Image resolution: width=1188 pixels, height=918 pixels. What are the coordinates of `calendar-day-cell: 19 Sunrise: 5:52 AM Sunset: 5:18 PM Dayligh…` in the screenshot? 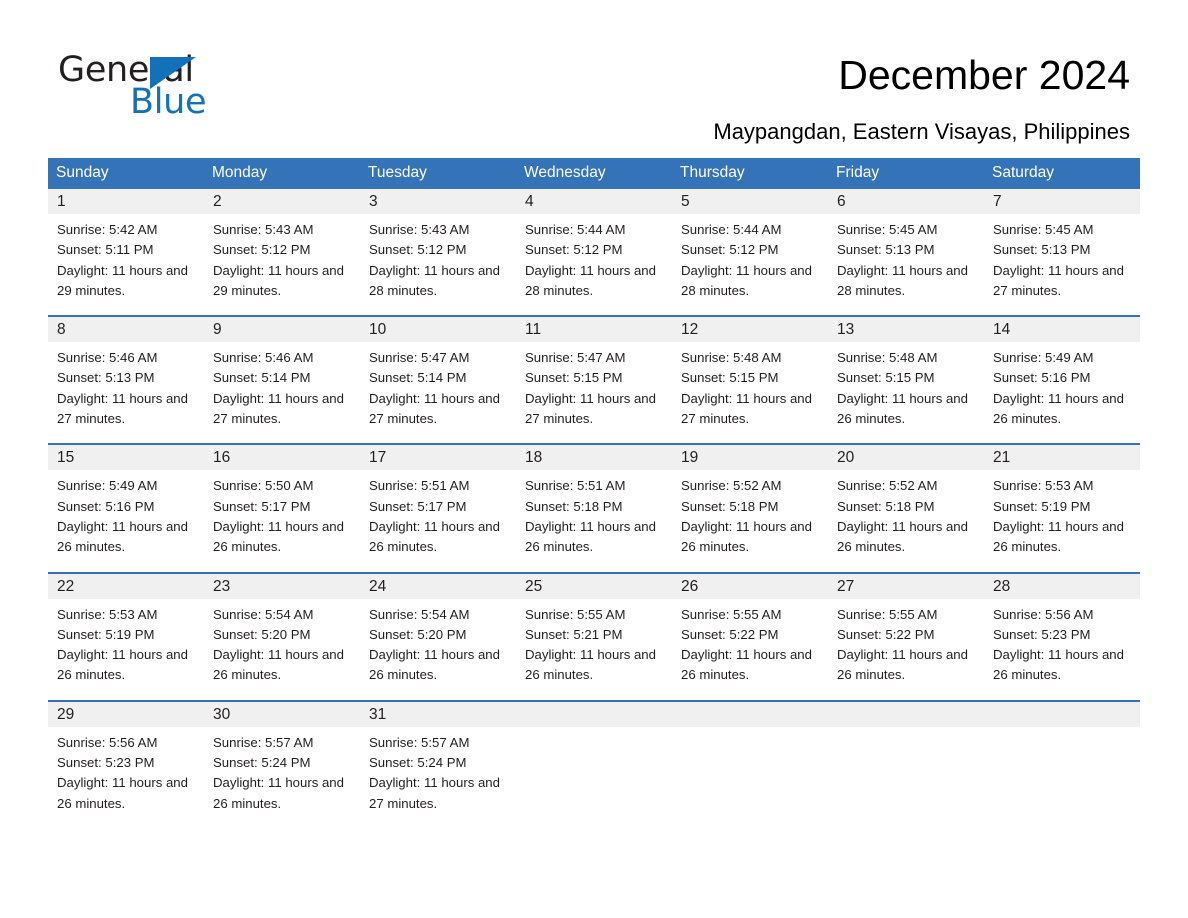 It's located at (750, 508).